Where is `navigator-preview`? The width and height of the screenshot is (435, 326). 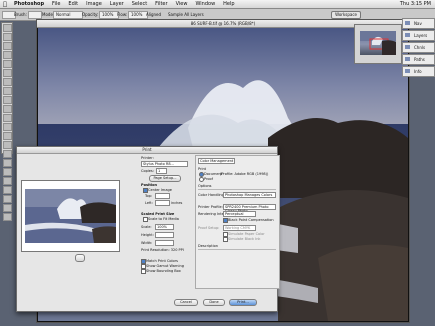 navigator-preview is located at coordinates (378, 43).